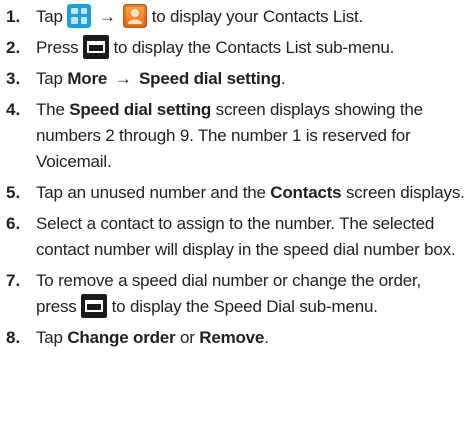  Describe the element at coordinates (187, 337) in the screenshot. I see `step-text-mid: or` at that location.